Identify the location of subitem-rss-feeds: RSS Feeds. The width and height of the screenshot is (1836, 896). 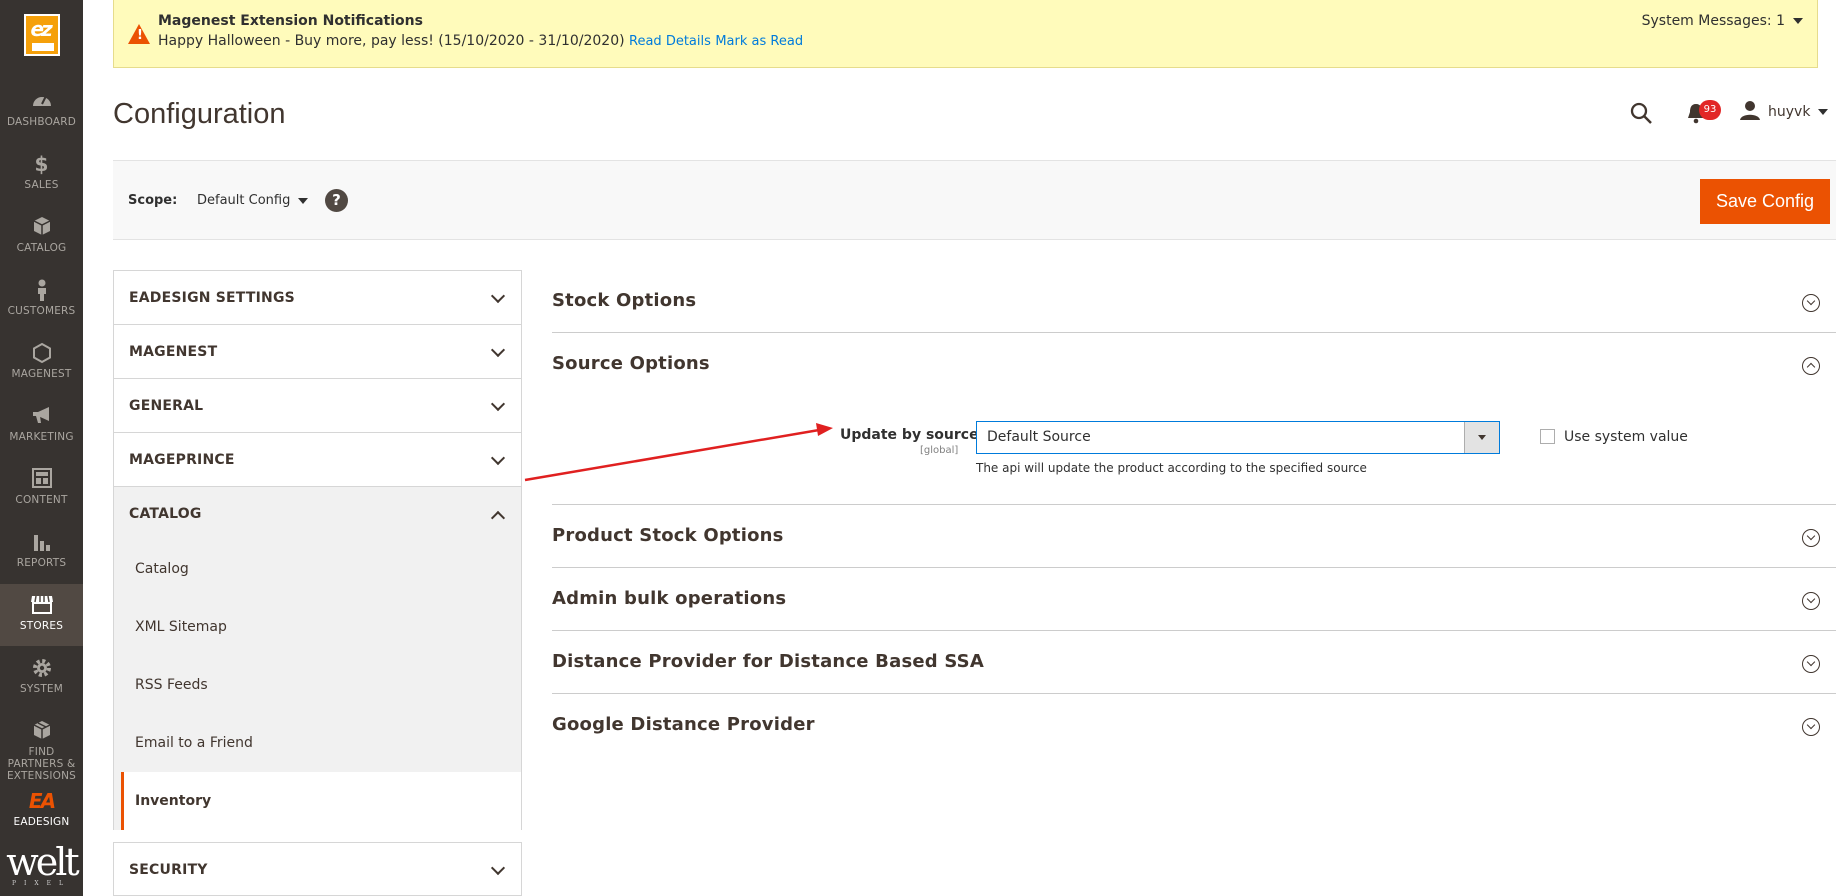
(317, 685).